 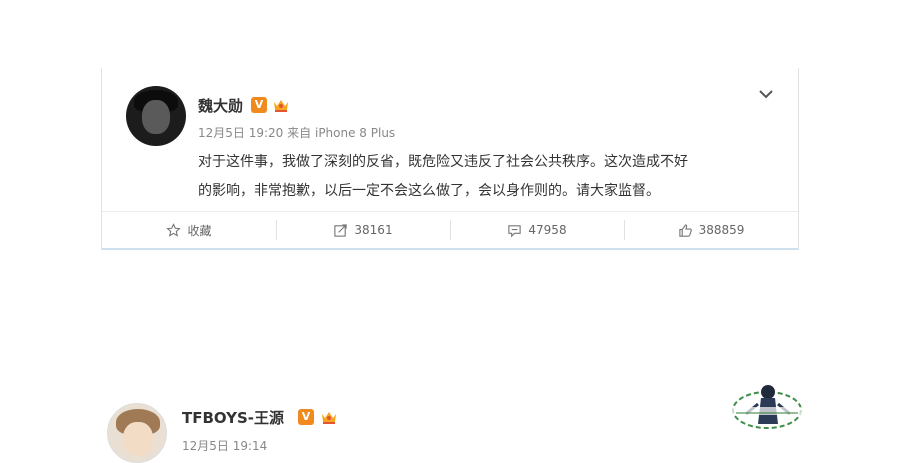 I want to click on repost-count: 38161, so click(x=373, y=230).